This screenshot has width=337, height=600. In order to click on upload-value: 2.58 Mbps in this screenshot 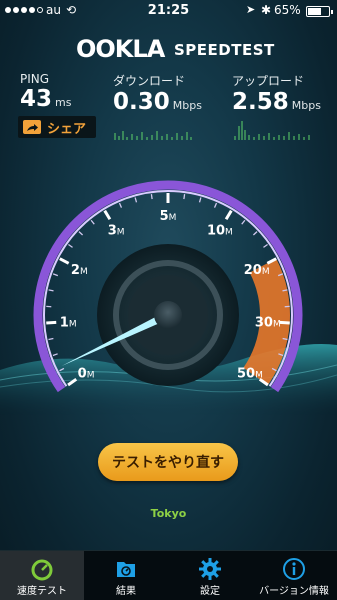, I will do `click(276, 102)`.